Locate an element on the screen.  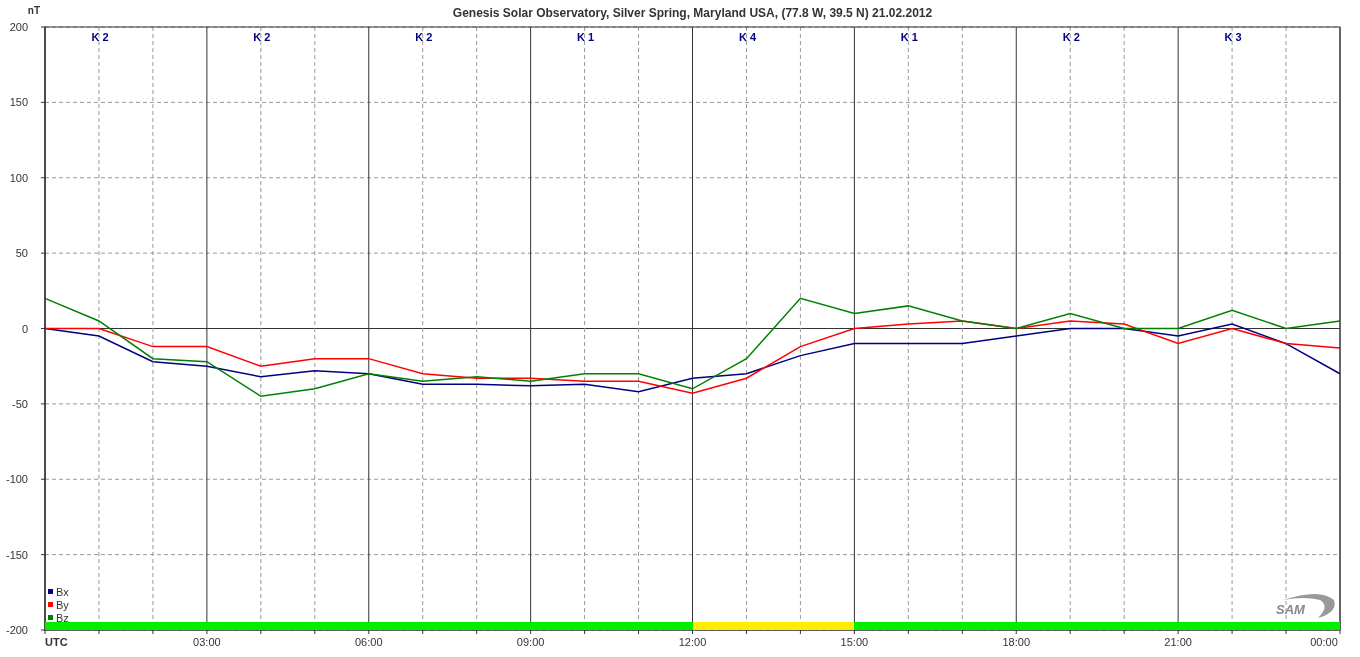
k-index-label: K 3 is located at coordinates (1233, 37).